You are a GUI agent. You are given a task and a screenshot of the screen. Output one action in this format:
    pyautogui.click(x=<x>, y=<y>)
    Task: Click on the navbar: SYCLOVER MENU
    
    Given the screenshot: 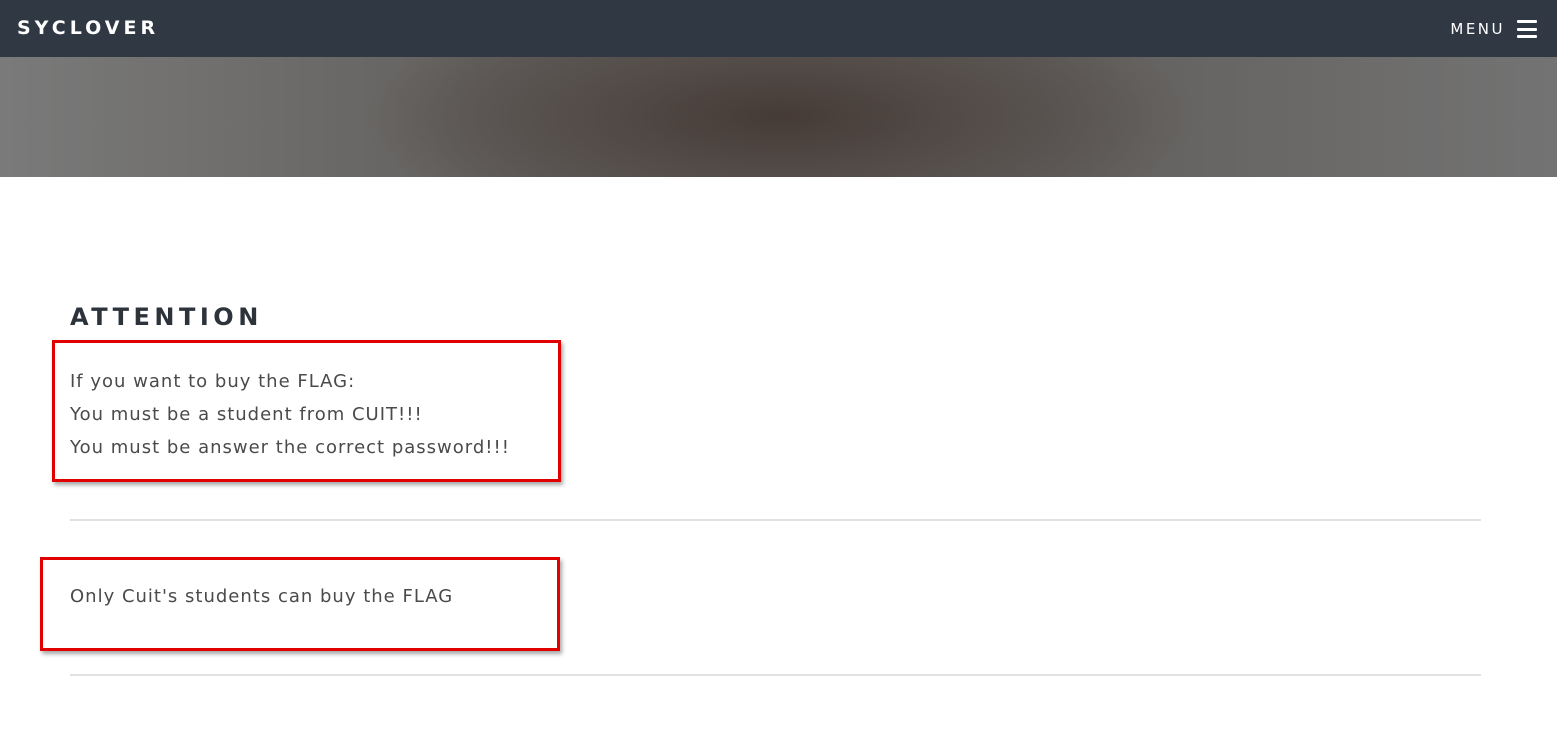 What is the action you would take?
    pyautogui.click(x=778, y=28)
    